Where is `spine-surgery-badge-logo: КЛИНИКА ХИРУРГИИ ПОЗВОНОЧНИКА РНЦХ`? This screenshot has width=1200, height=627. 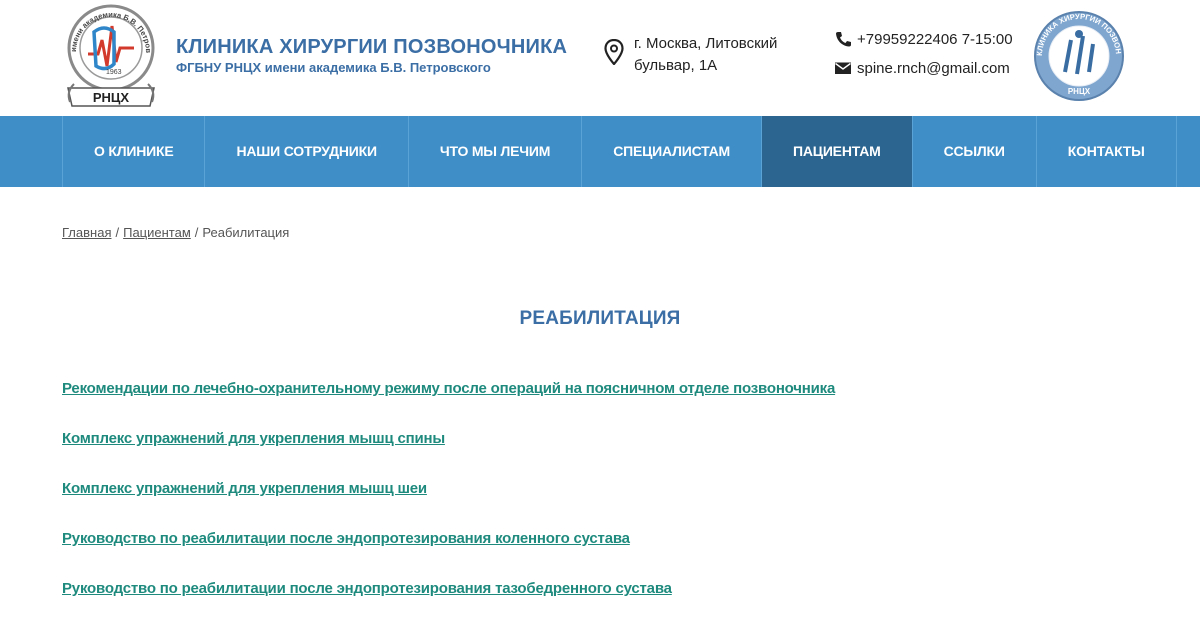
spine-surgery-badge-logo: КЛИНИКА ХИРУРГИИ ПОЗВОНОЧНИКА РНЦХ is located at coordinates (1079, 56).